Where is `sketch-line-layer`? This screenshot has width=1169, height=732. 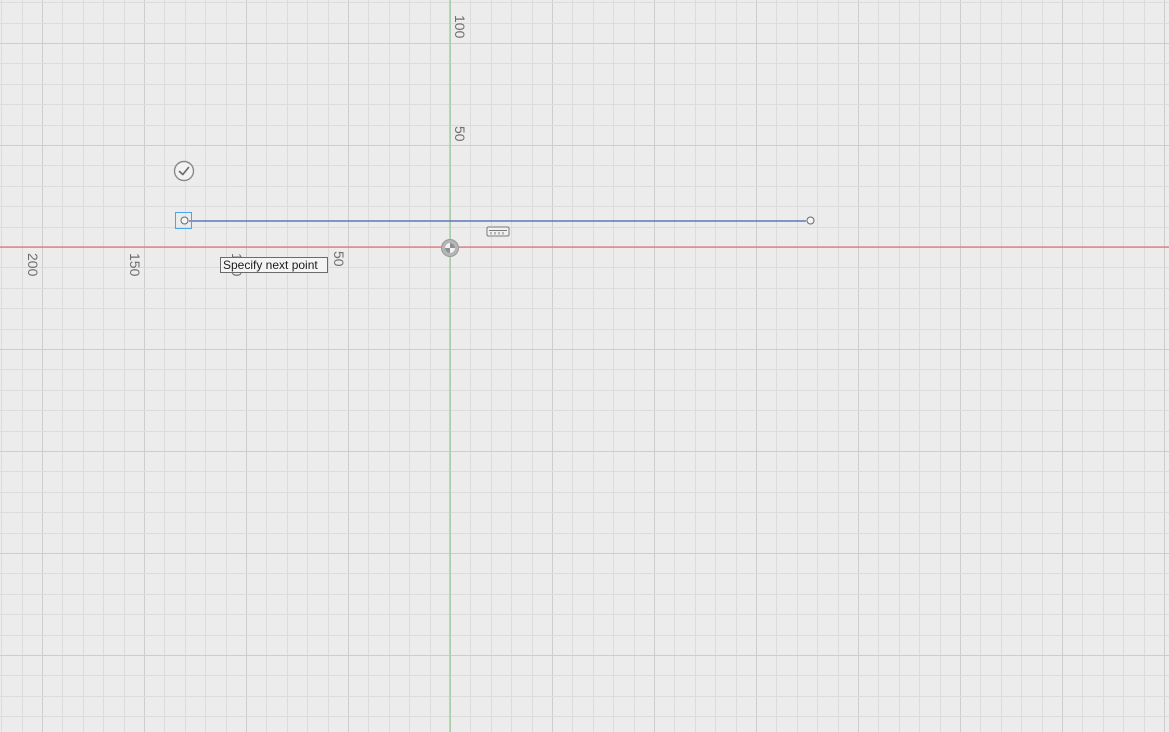 sketch-line-layer is located at coordinates (493, 220).